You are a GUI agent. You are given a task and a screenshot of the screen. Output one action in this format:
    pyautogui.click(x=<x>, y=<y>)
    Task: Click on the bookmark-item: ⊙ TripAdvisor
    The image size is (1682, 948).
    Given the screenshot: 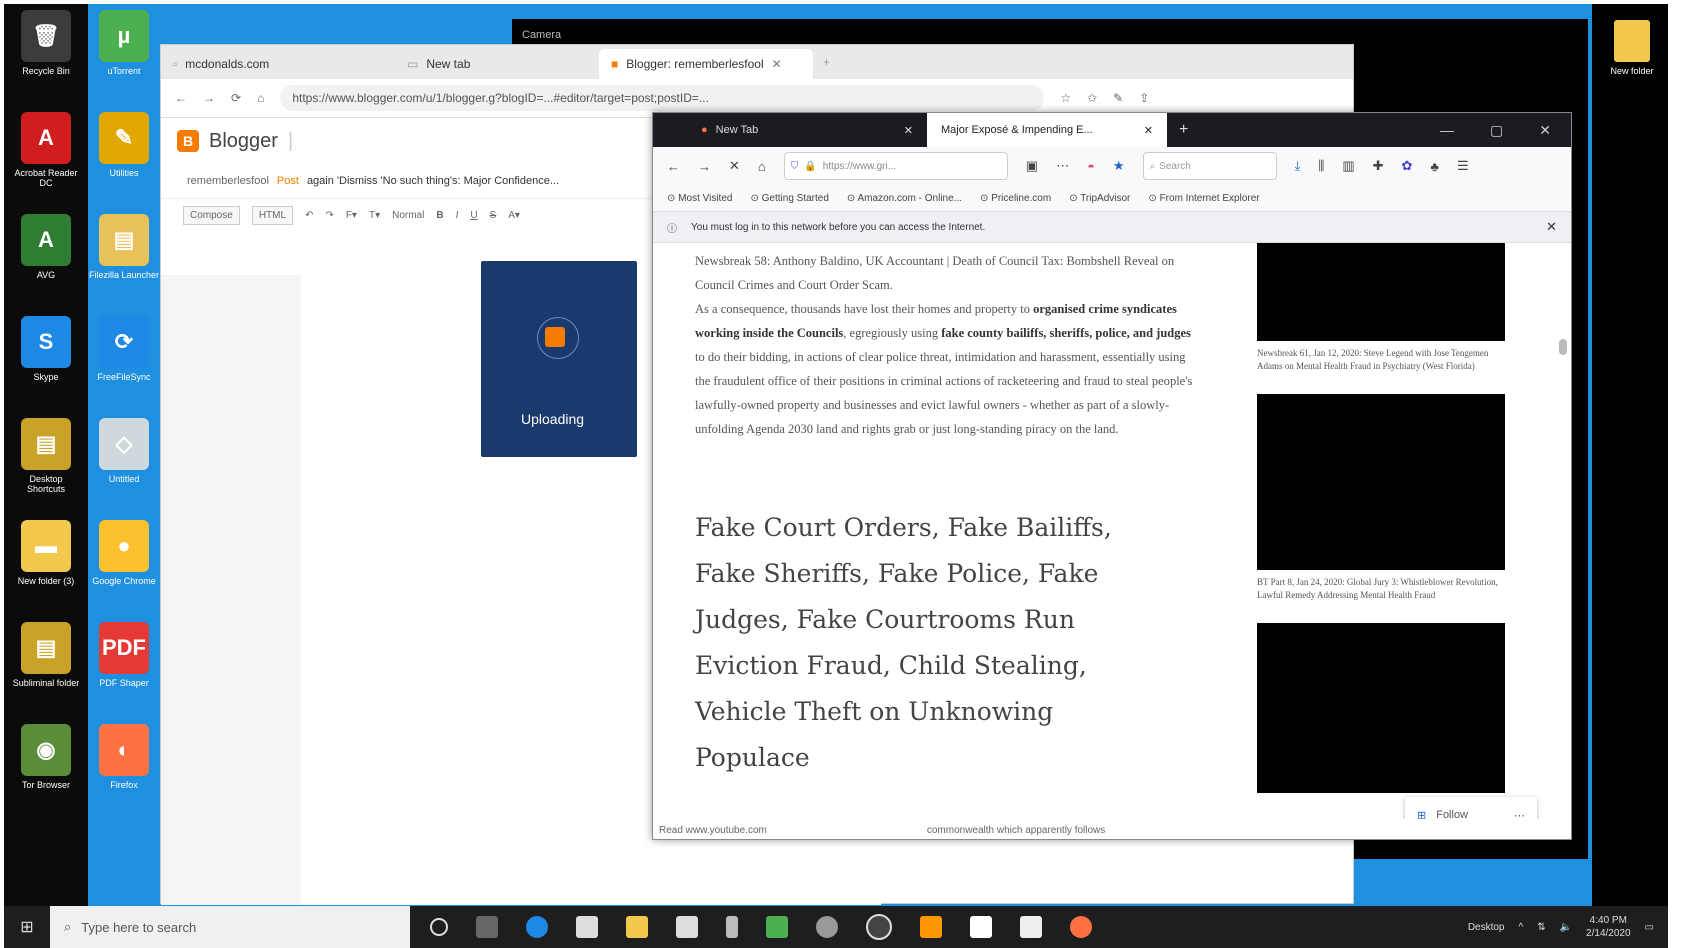 What is the action you would take?
    pyautogui.click(x=1099, y=198)
    